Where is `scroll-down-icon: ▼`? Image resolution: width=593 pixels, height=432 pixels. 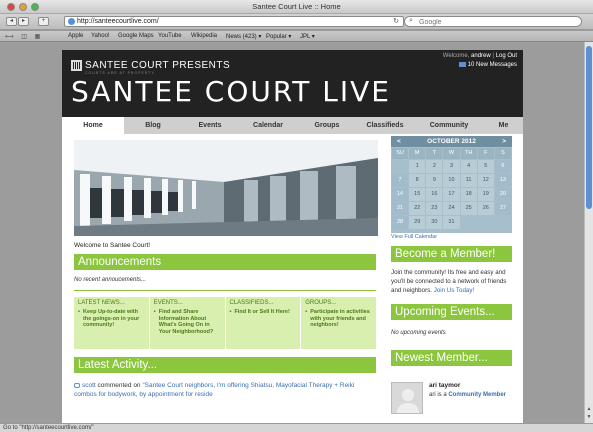
scroll-down-icon: ▼ is located at coordinates (589, 417).